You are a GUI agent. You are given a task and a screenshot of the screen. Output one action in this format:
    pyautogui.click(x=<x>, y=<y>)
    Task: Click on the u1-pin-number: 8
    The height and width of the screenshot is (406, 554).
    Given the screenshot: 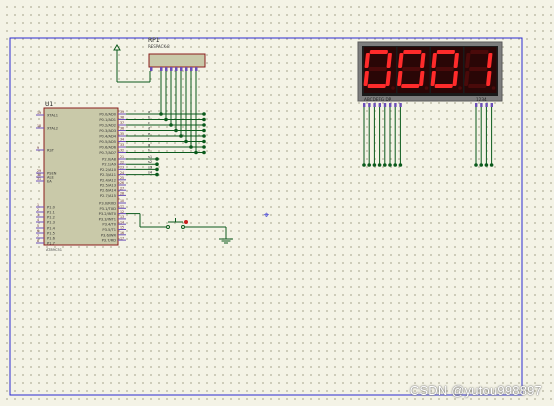 What is the action you would take?
    pyautogui.click(x=38, y=241)
    